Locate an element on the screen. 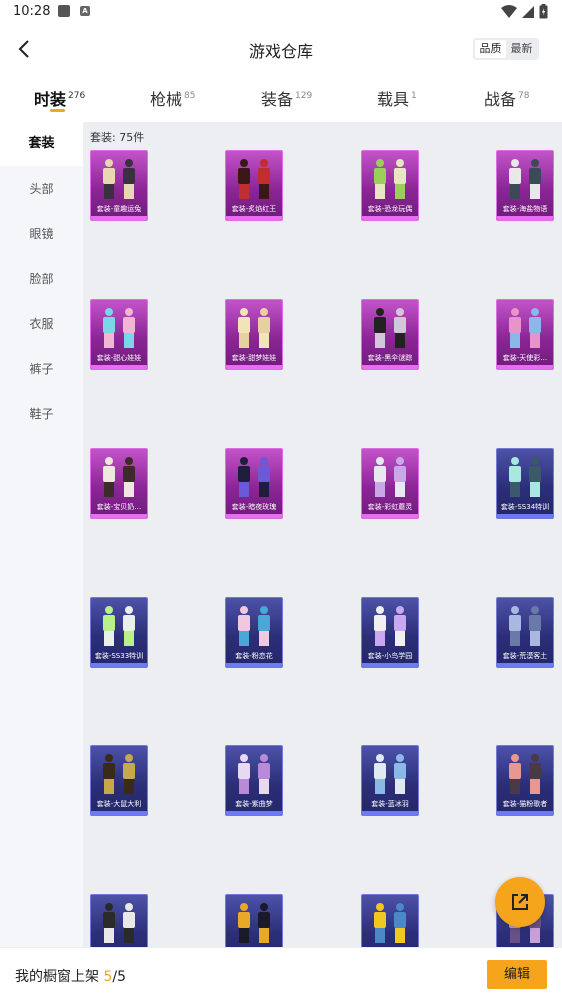  share-button is located at coordinates (520, 902).